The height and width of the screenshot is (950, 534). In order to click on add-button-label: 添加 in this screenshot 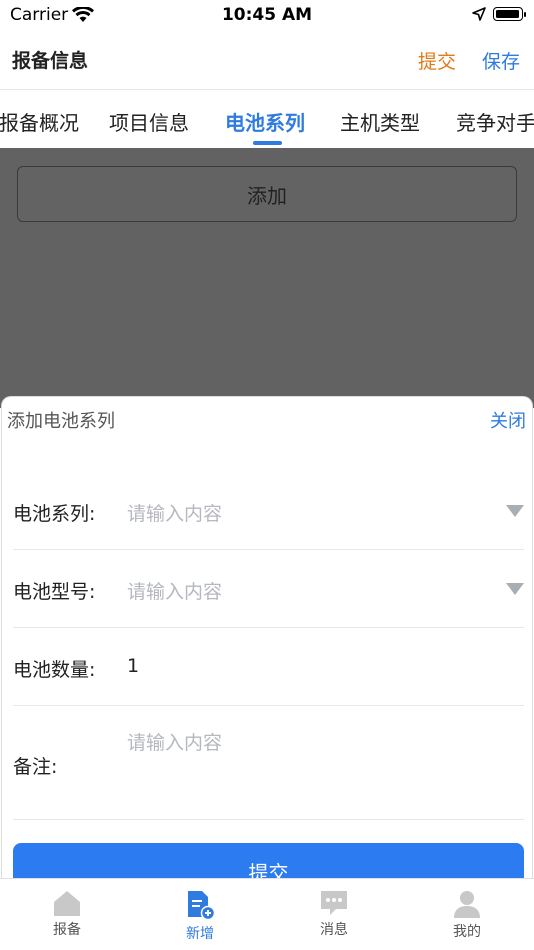, I will do `click(267, 195)`.